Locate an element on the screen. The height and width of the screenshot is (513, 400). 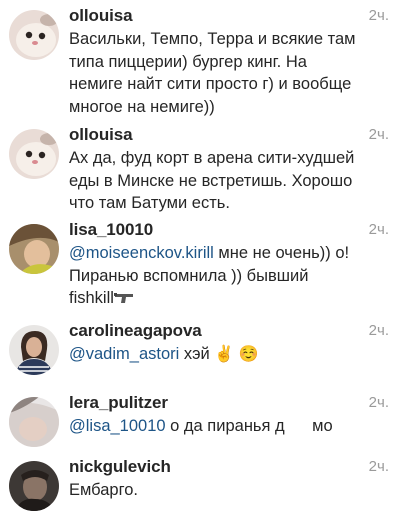
comment-text: @vadim_astori хэй ✌️ ☺️ is located at coordinates (231, 355).